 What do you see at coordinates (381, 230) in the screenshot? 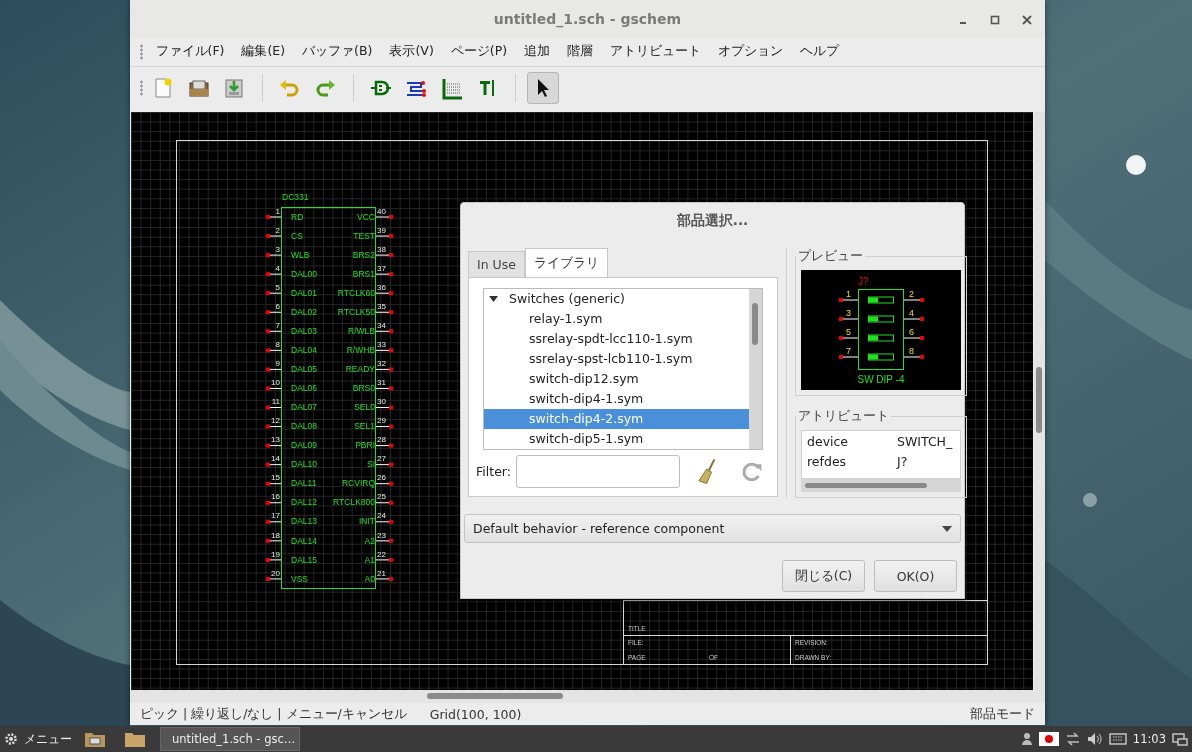
I see `pin-number: 39` at bounding box center [381, 230].